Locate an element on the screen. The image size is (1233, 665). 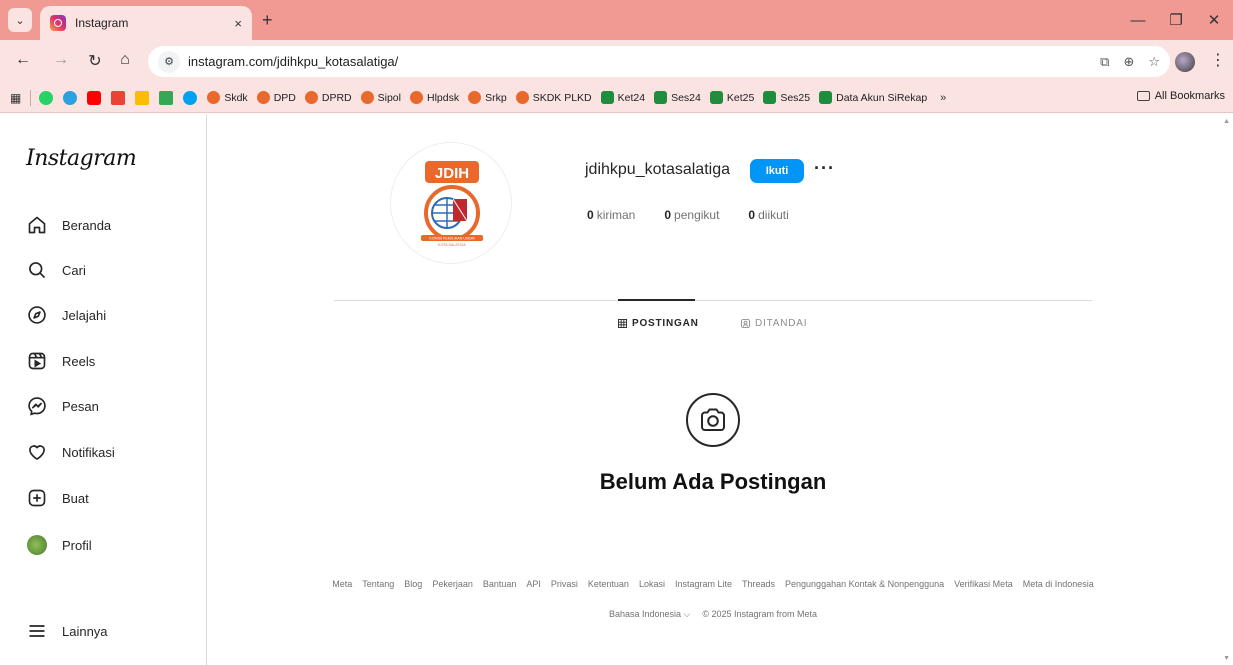
follow-button: Ikuti is located at coordinates (777, 171).